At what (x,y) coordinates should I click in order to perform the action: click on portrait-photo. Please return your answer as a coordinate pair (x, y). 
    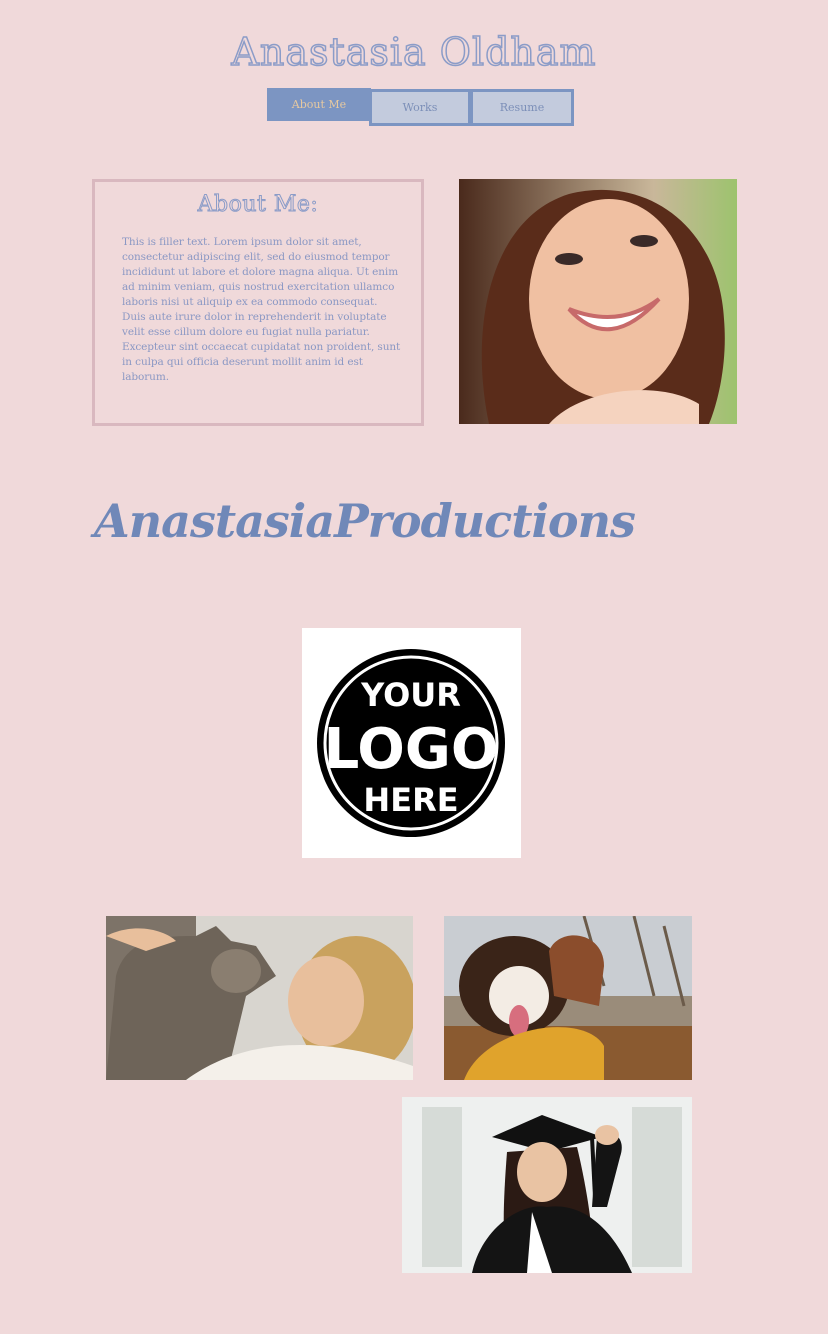
    Looking at the image, I should click on (598, 301).